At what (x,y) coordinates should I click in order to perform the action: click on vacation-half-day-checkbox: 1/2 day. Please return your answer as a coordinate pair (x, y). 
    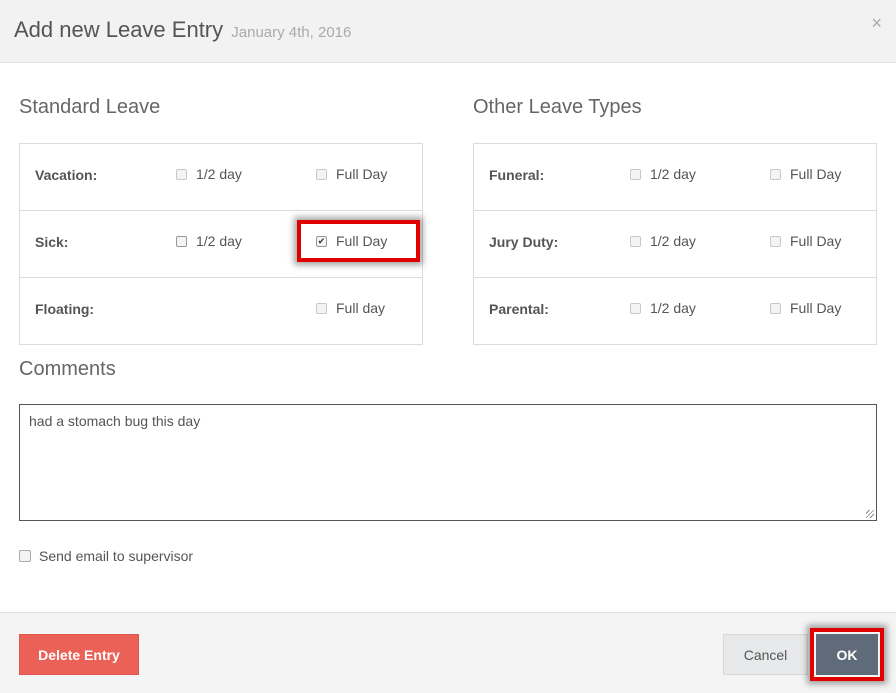
    Looking at the image, I should click on (209, 174).